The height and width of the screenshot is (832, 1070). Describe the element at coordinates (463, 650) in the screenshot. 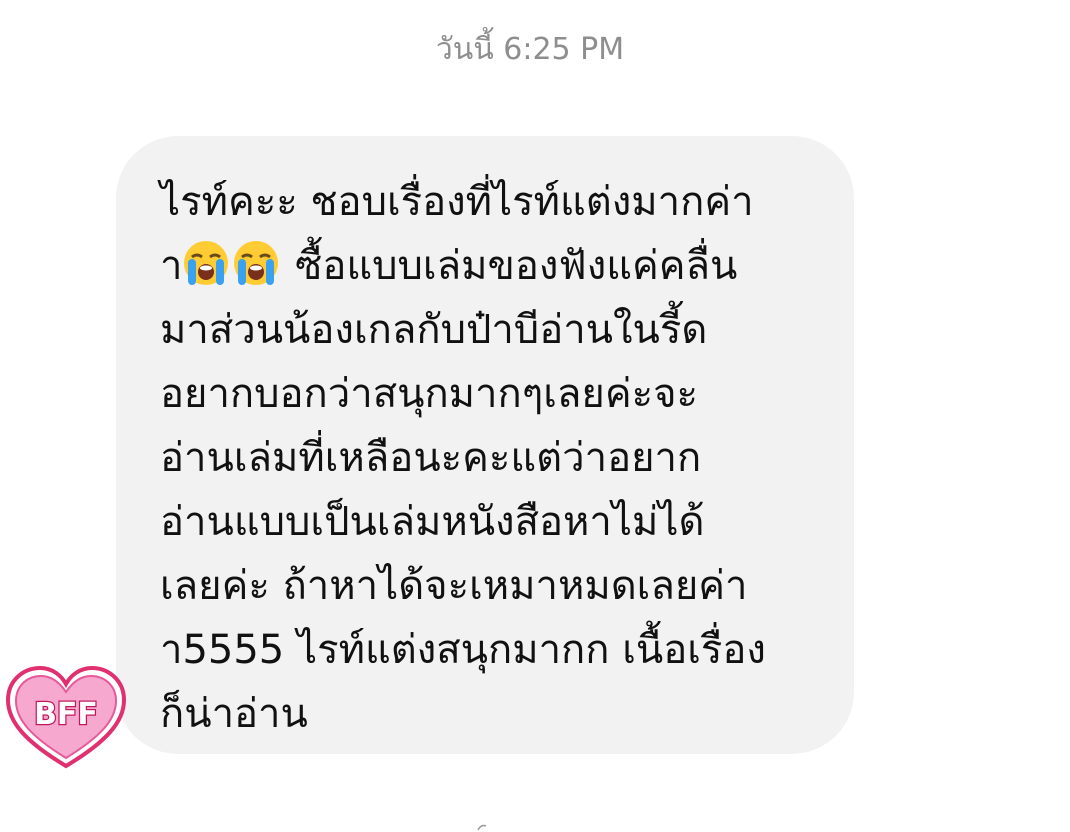

I see `message-line: า5555 ไรท์แต่งสนุกมากก เนื้อเรื่อง` at that location.